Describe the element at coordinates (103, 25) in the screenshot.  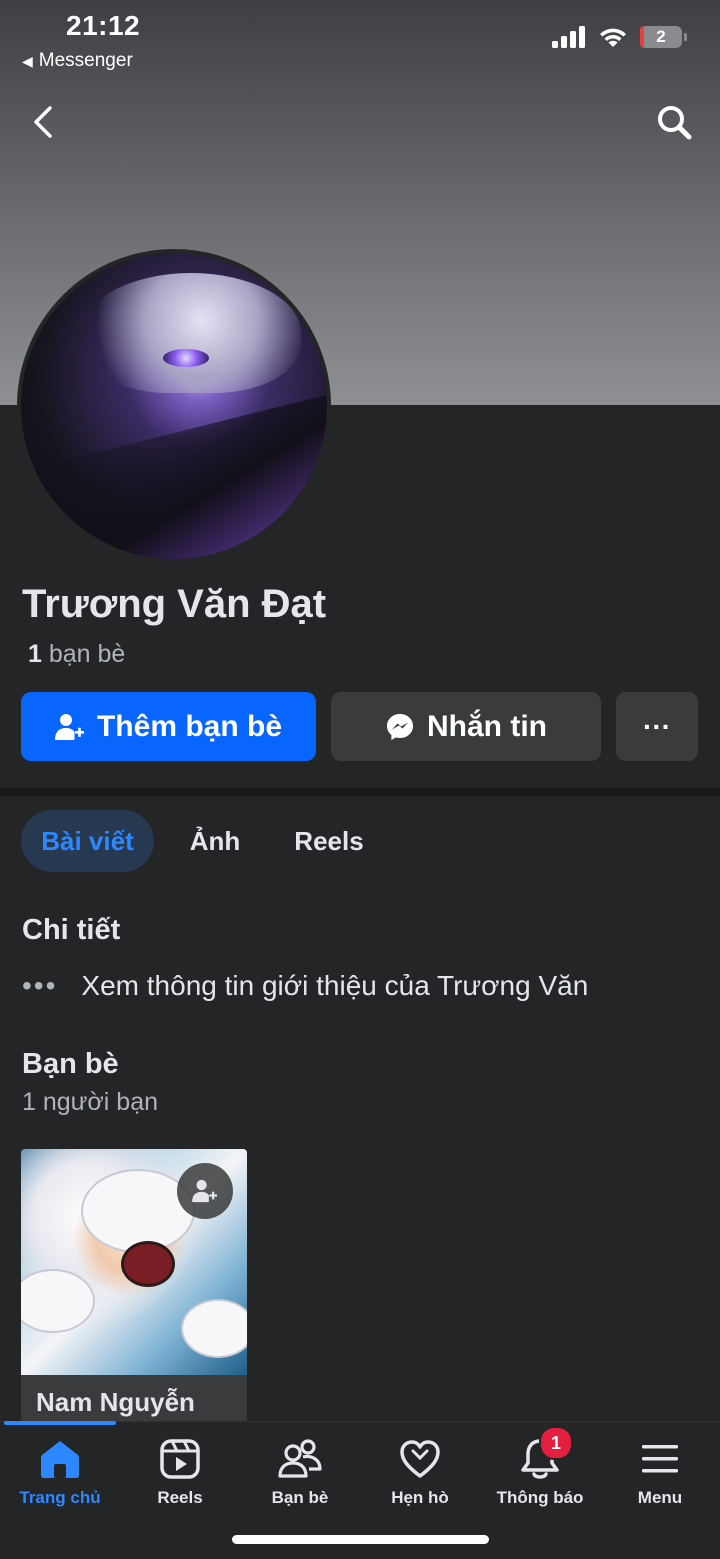
I see `status-time: 21:12` at that location.